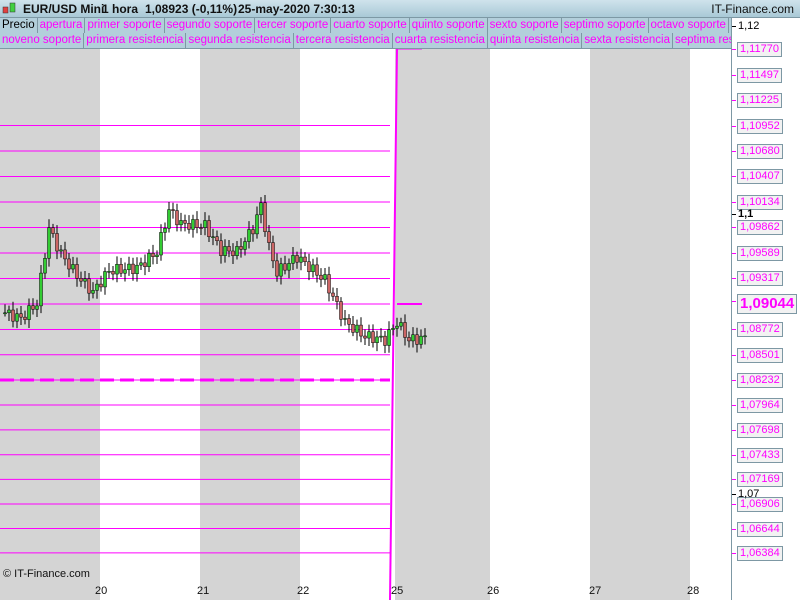 The width and height of the screenshot is (800, 600). Describe the element at coordinates (757, 529) in the screenshot. I see `price-level-label: 1,06644` at that location.